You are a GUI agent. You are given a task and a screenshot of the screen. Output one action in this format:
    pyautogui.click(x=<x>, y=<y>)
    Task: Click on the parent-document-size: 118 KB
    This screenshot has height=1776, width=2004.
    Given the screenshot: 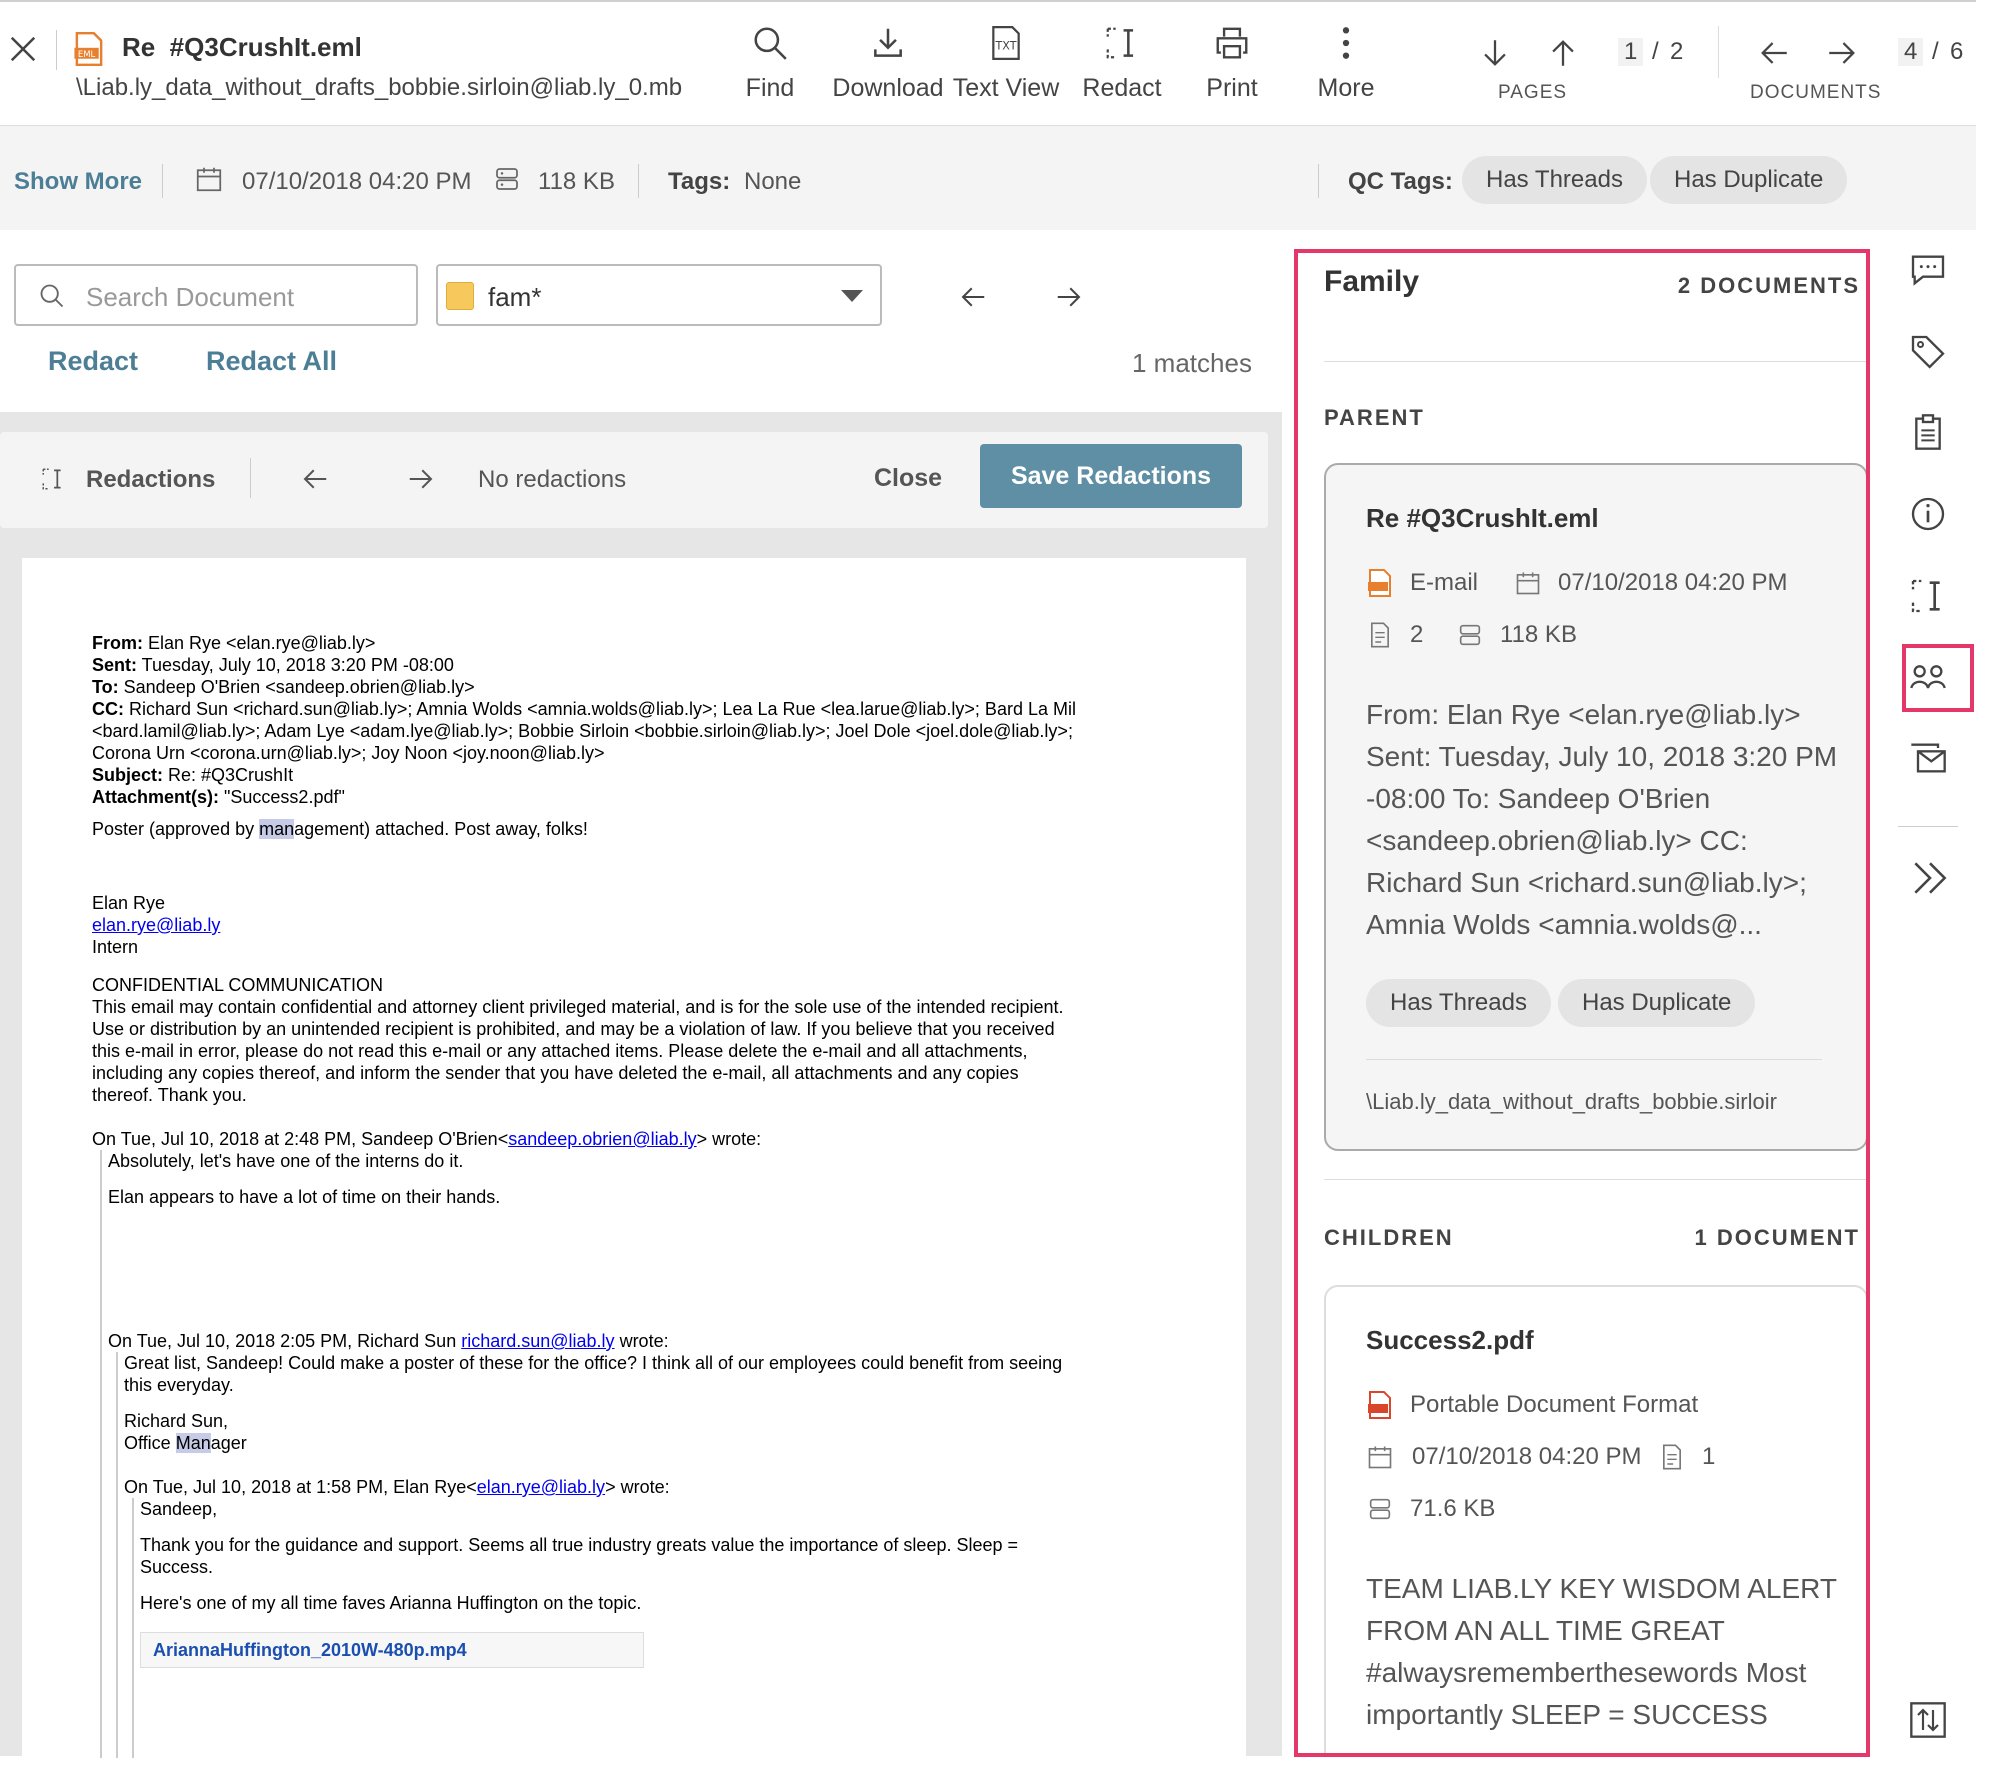 What is the action you would take?
    pyautogui.click(x=1538, y=634)
    